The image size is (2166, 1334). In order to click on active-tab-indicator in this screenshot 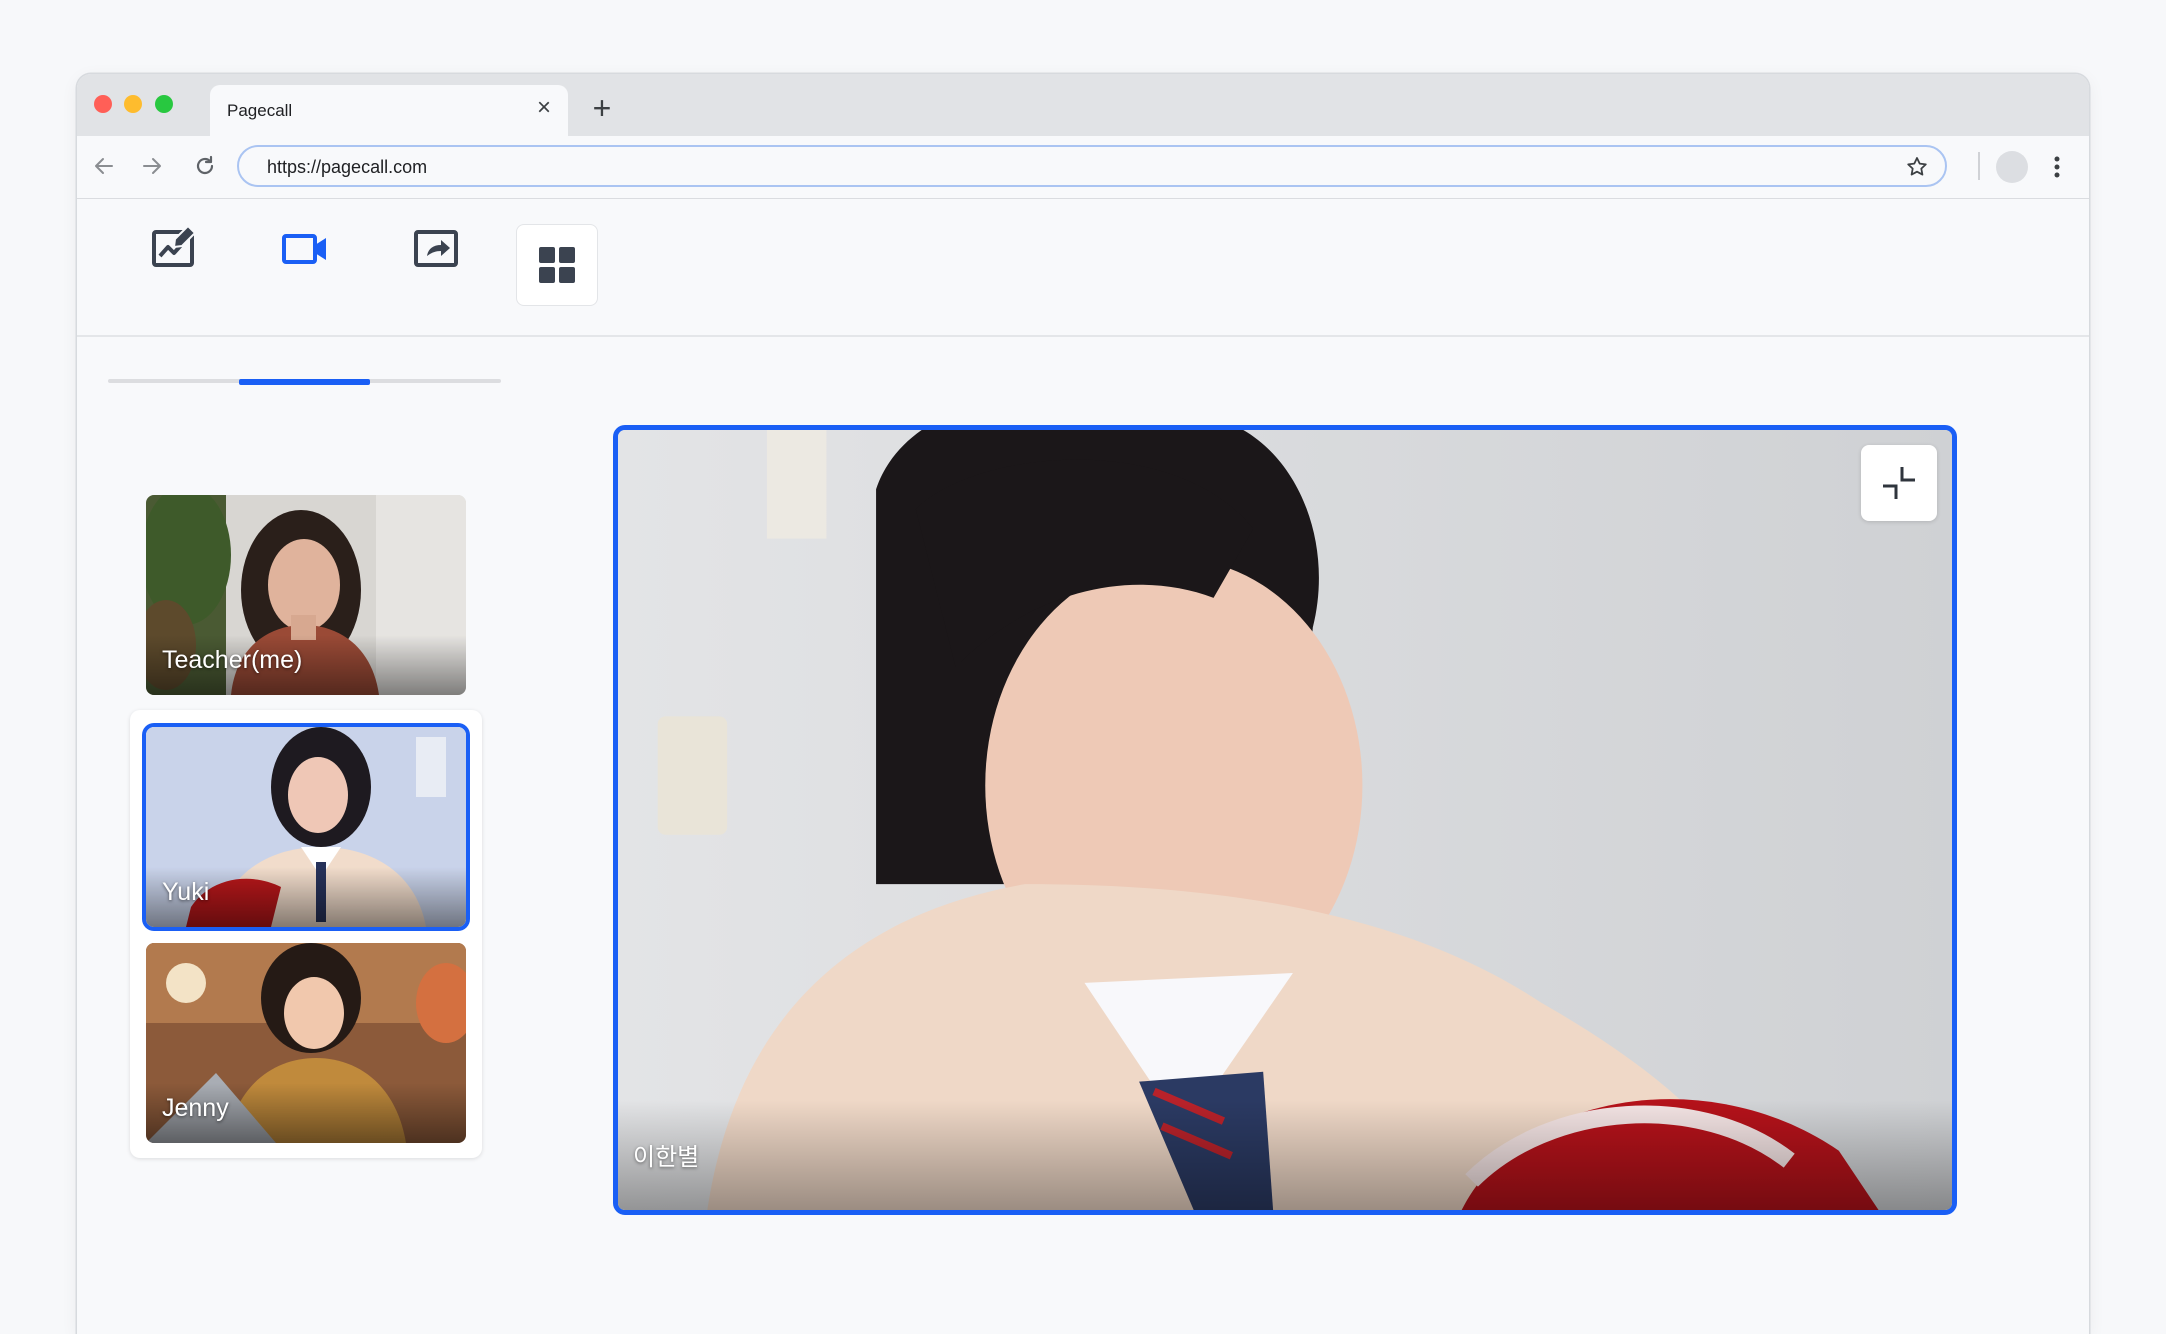, I will do `click(304, 382)`.